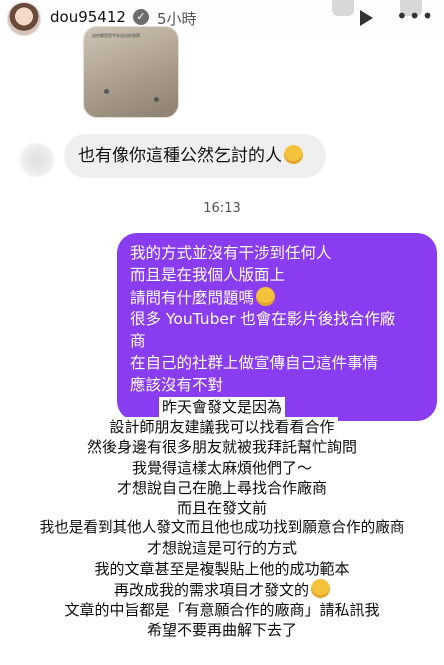 Image resolution: width=444 pixels, height=665 pixels. What do you see at coordinates (208, 274) in the screenshot?
I see `sent-line: 而且是在我個人版面上` at bounding box center [208, 274].